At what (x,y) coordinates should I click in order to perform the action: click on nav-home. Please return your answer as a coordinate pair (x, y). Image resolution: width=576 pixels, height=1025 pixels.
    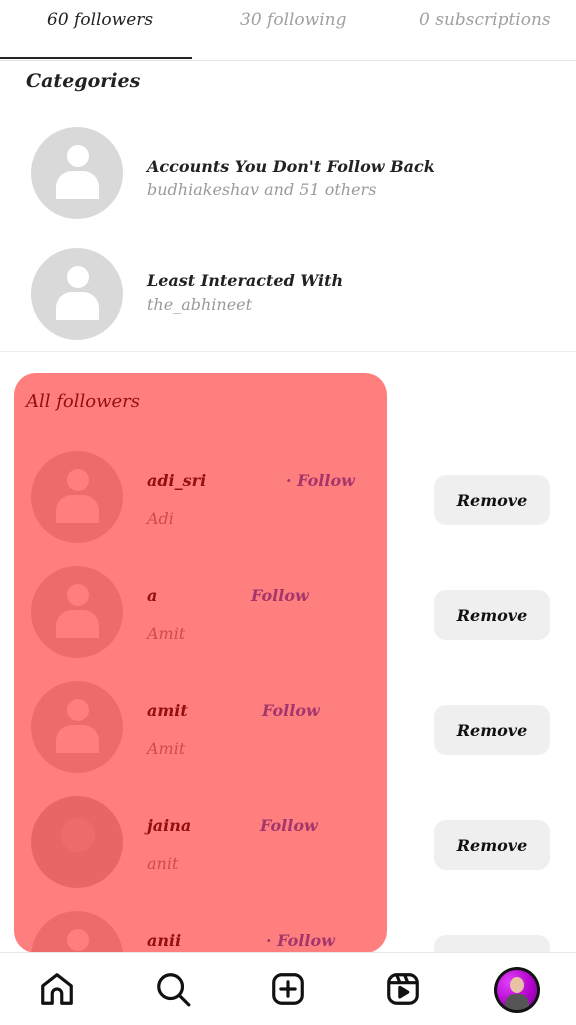
    Looking at the image, I should click on (57, 989).